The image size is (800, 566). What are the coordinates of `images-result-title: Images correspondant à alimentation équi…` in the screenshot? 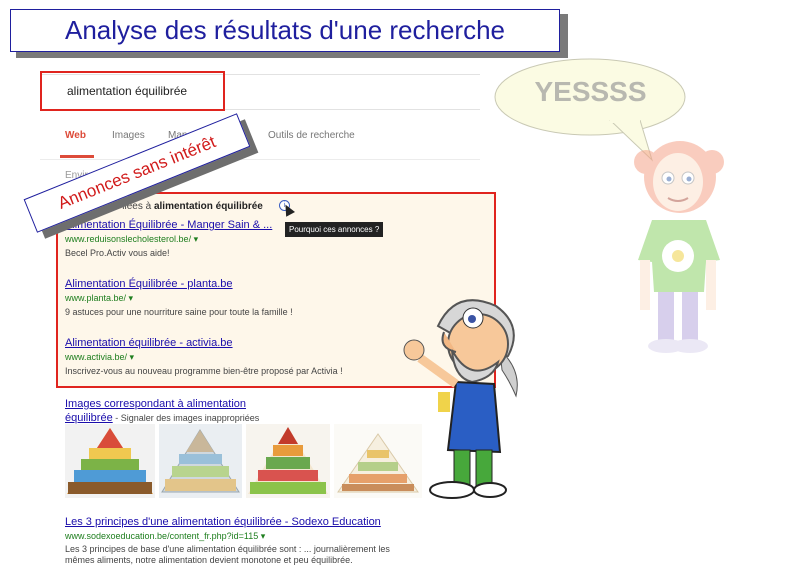 It's located at (162, 411).